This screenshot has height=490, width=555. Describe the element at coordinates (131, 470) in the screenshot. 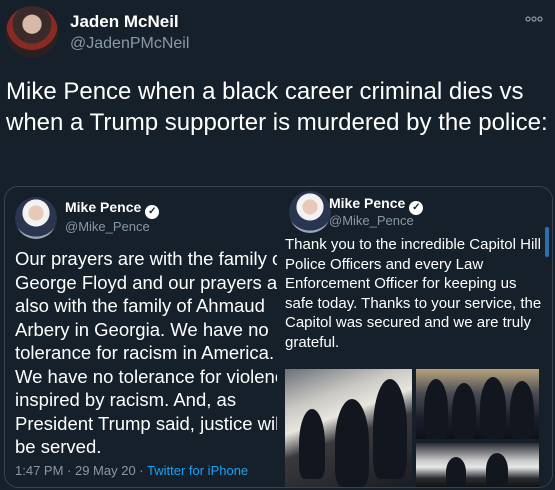

I see `quoted-timestamp: 1:47 PM · 29 May 20 · Twitter for iPhone` at that location.